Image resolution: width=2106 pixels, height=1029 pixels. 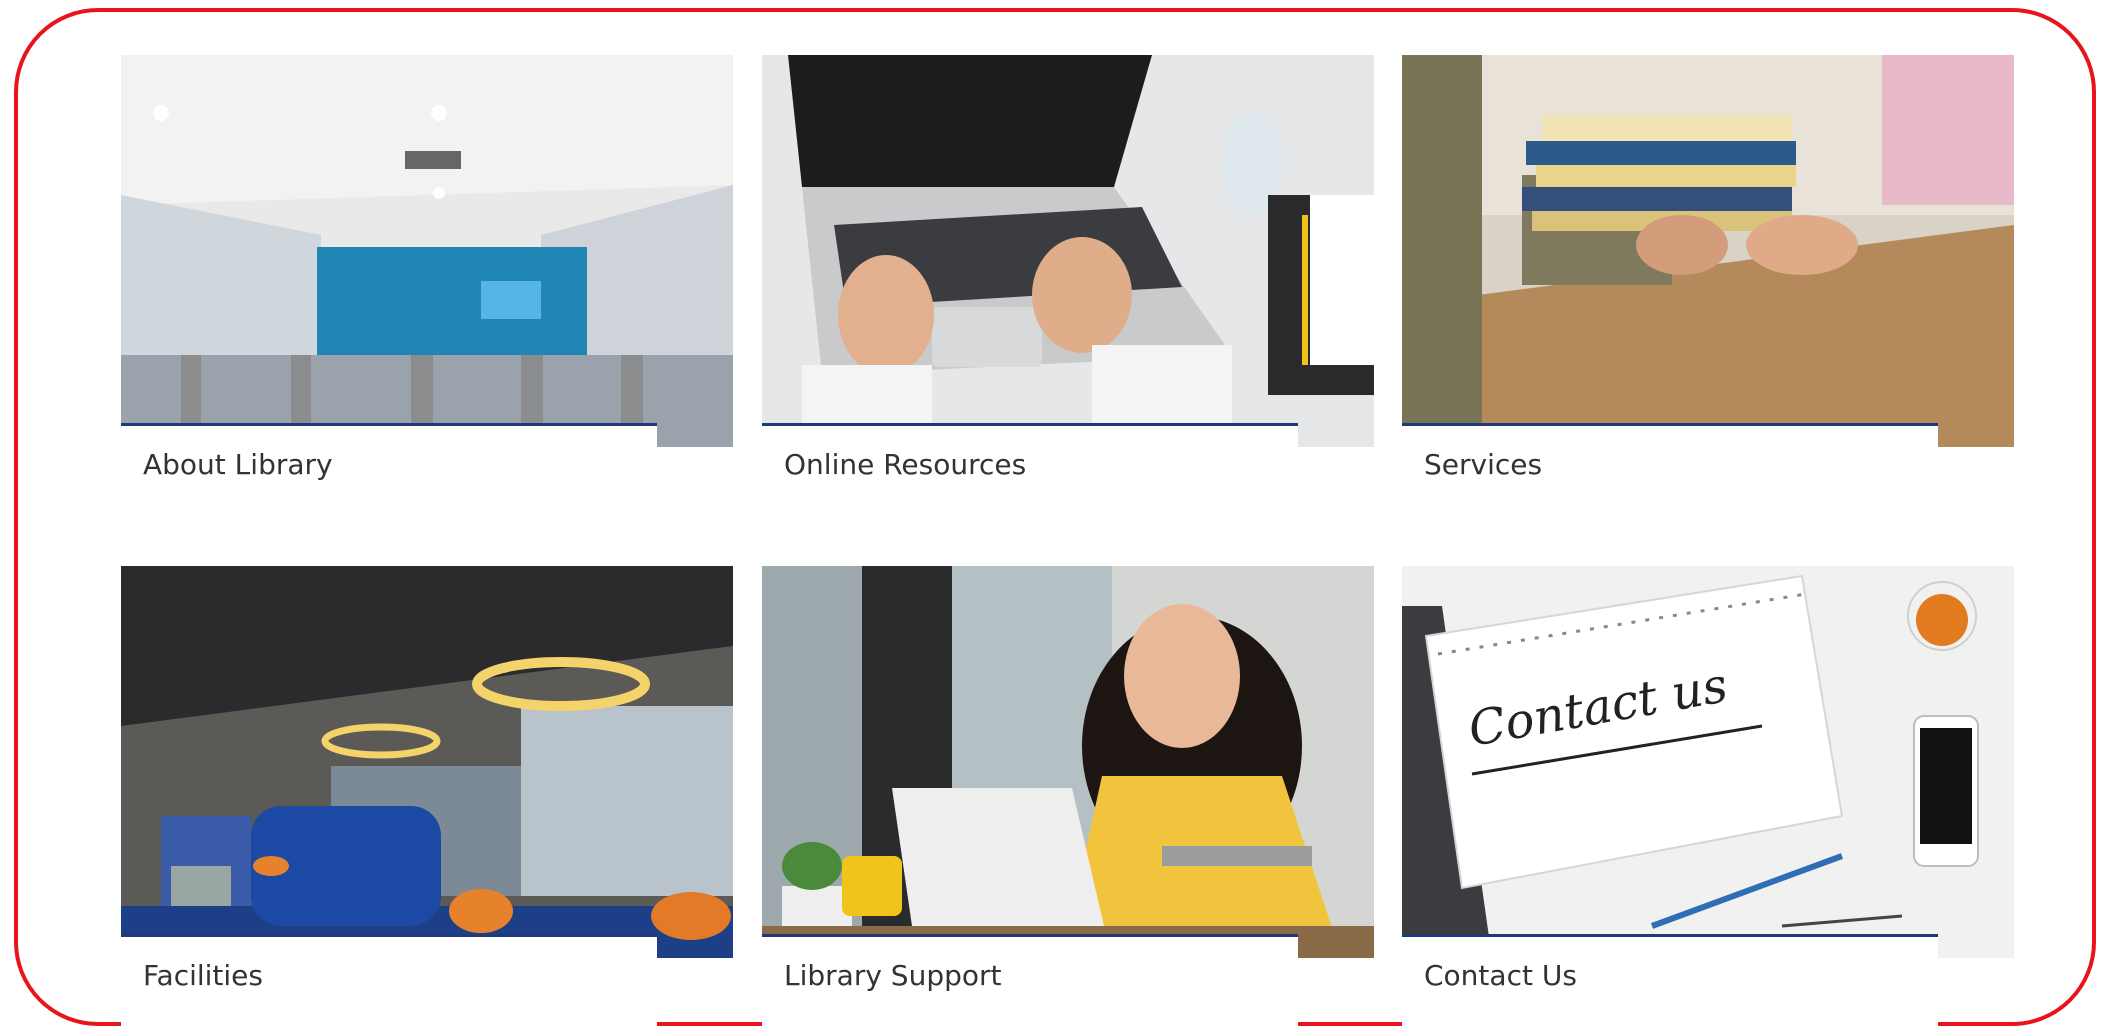 I want to click on card-caption: Services, so click(x=1670, y=473).